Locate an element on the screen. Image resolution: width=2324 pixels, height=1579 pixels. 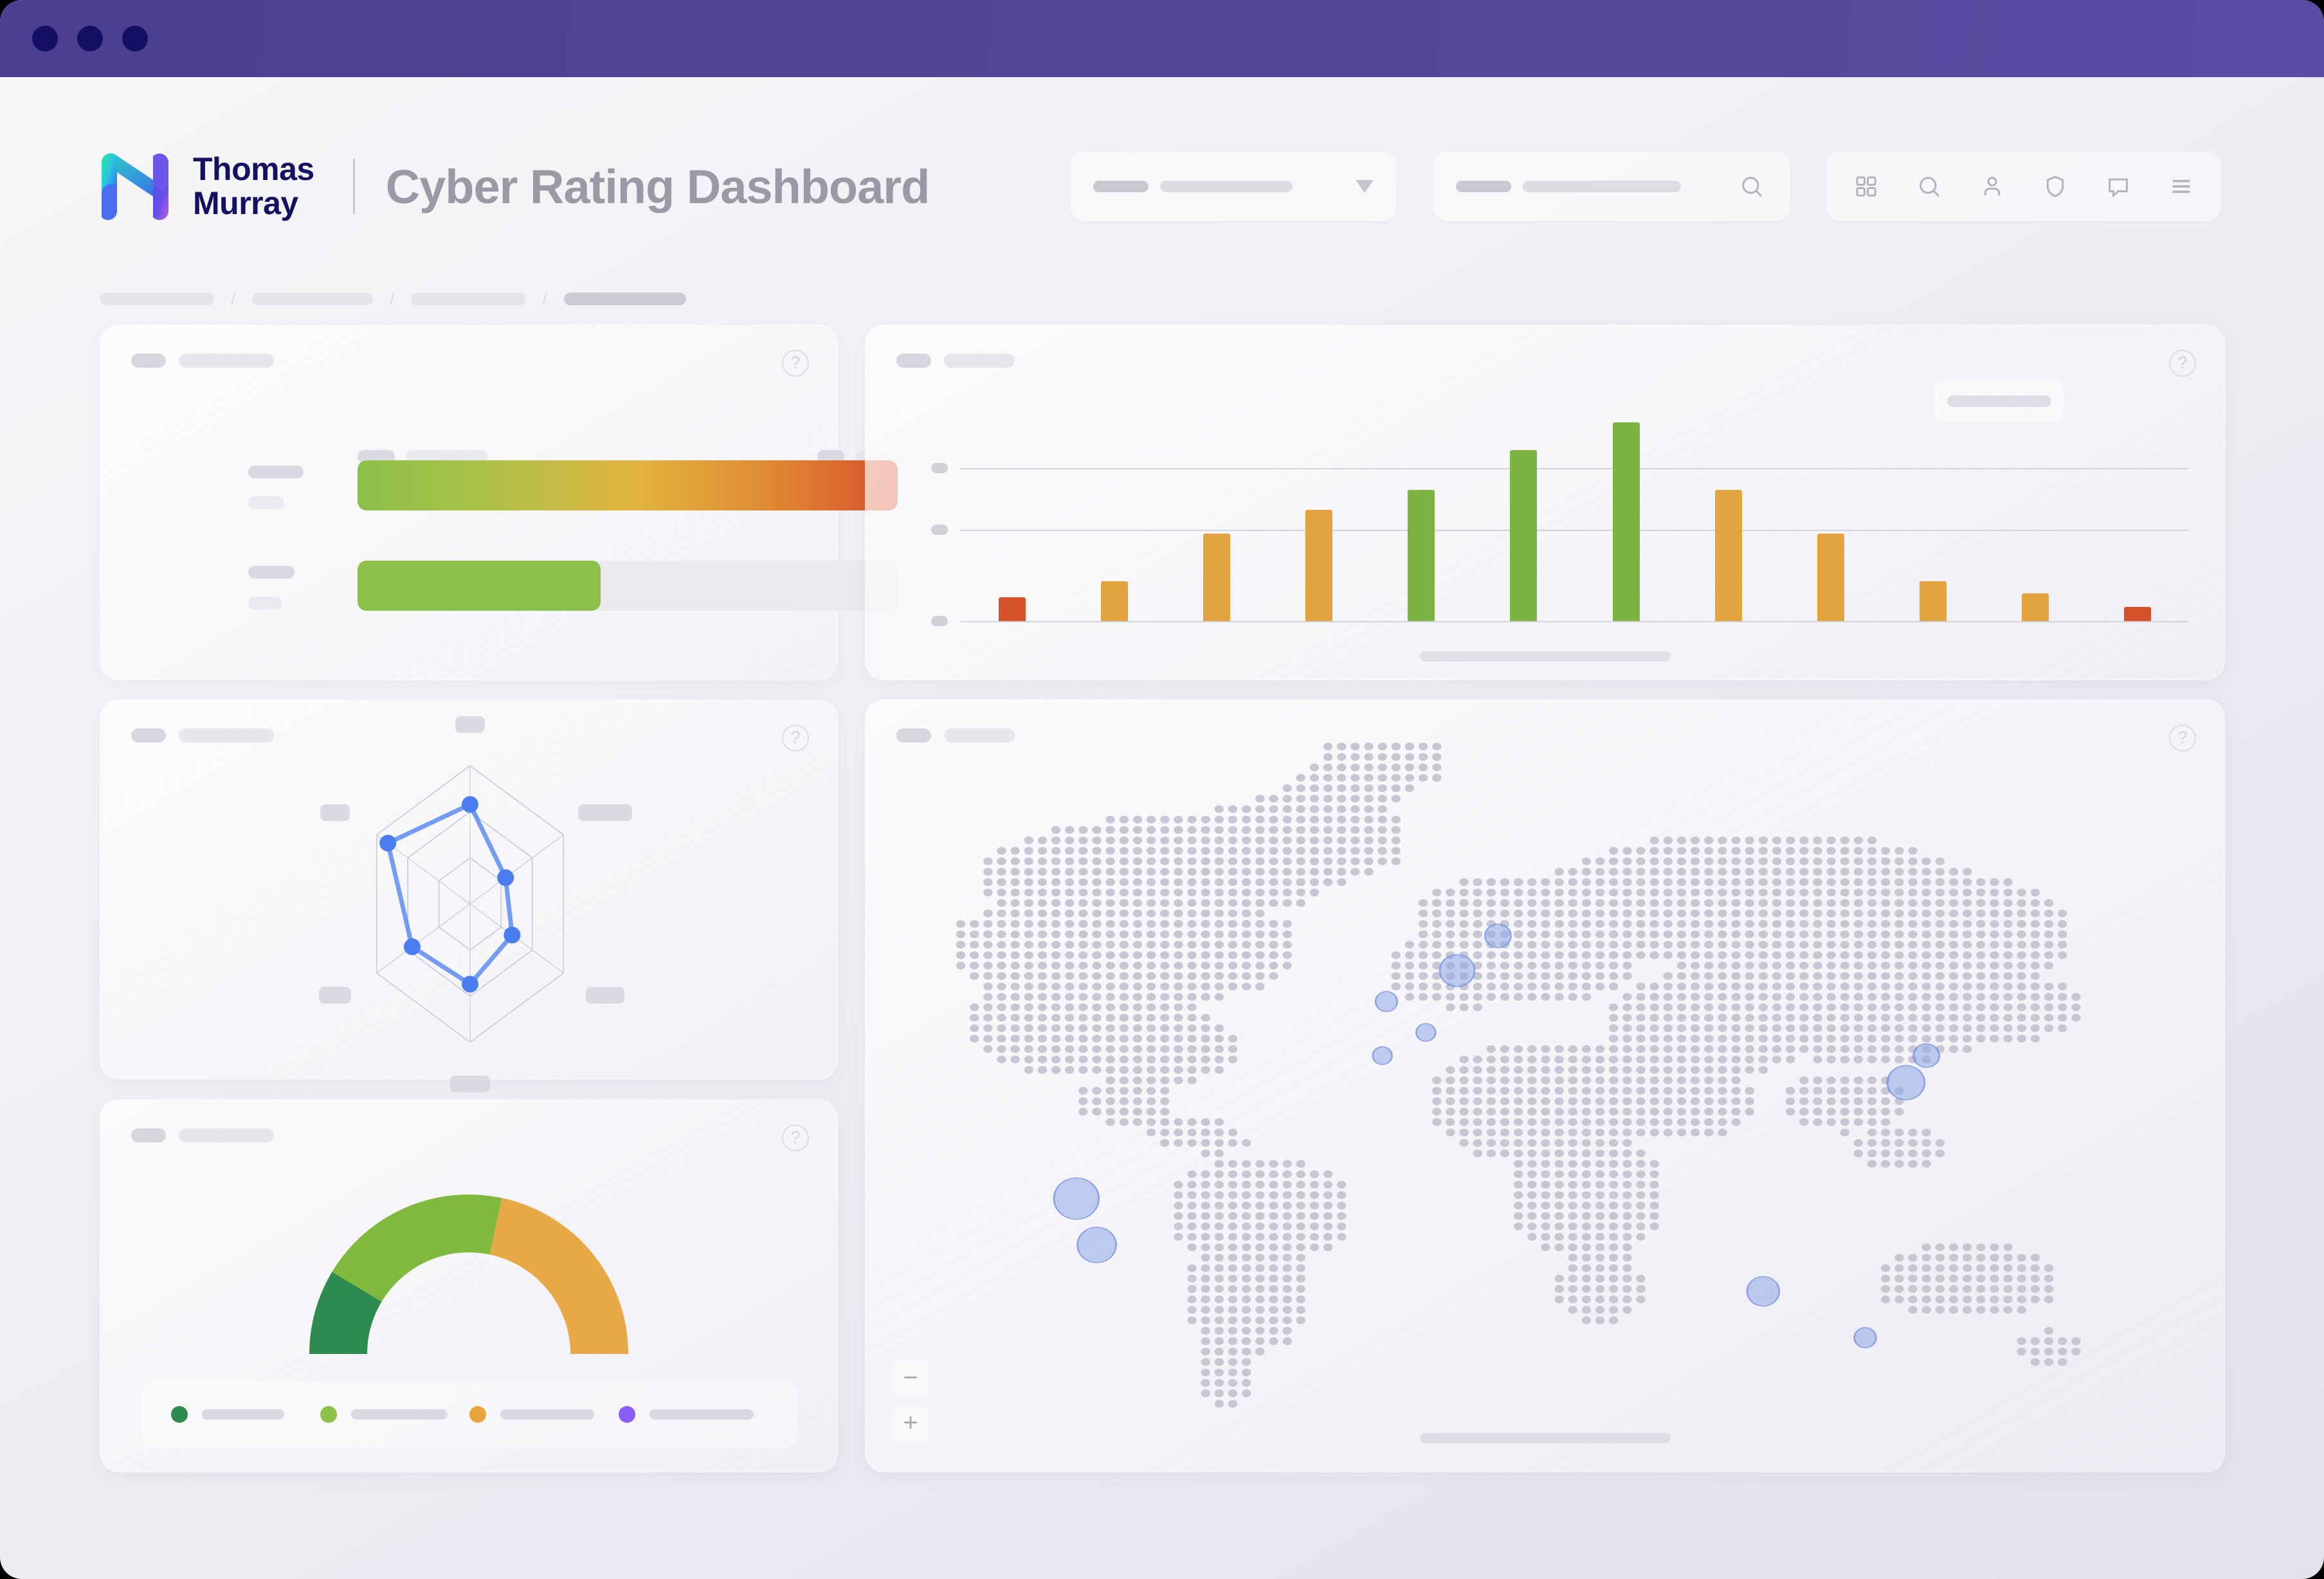
thomas-murray-logo-icon is located at coordinates (135, 186).